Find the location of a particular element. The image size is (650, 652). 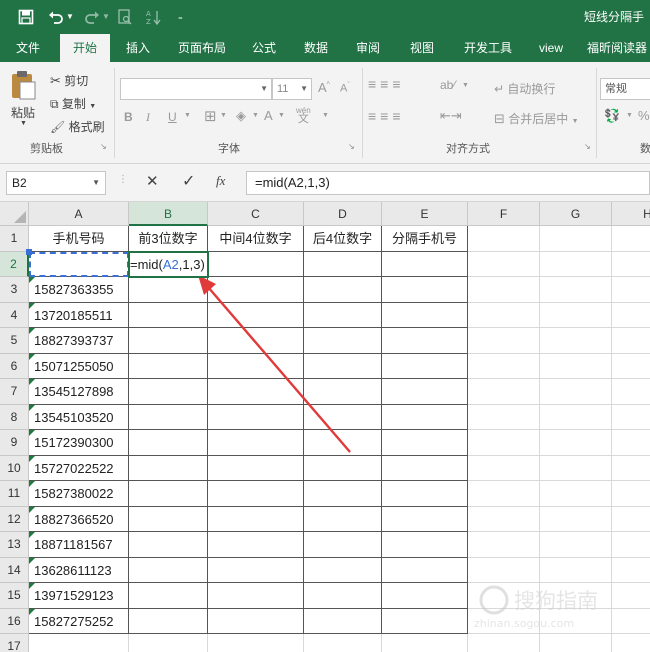

drag-handle-icon: ⋮ is located at coordinates (123, 179).